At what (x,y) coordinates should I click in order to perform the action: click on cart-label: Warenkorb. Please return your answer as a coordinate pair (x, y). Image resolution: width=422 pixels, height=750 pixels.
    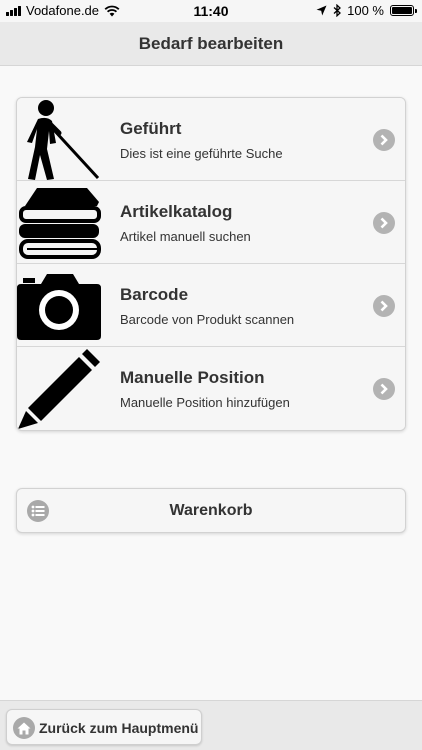
    Looking at the image, I should click on (211, 510).